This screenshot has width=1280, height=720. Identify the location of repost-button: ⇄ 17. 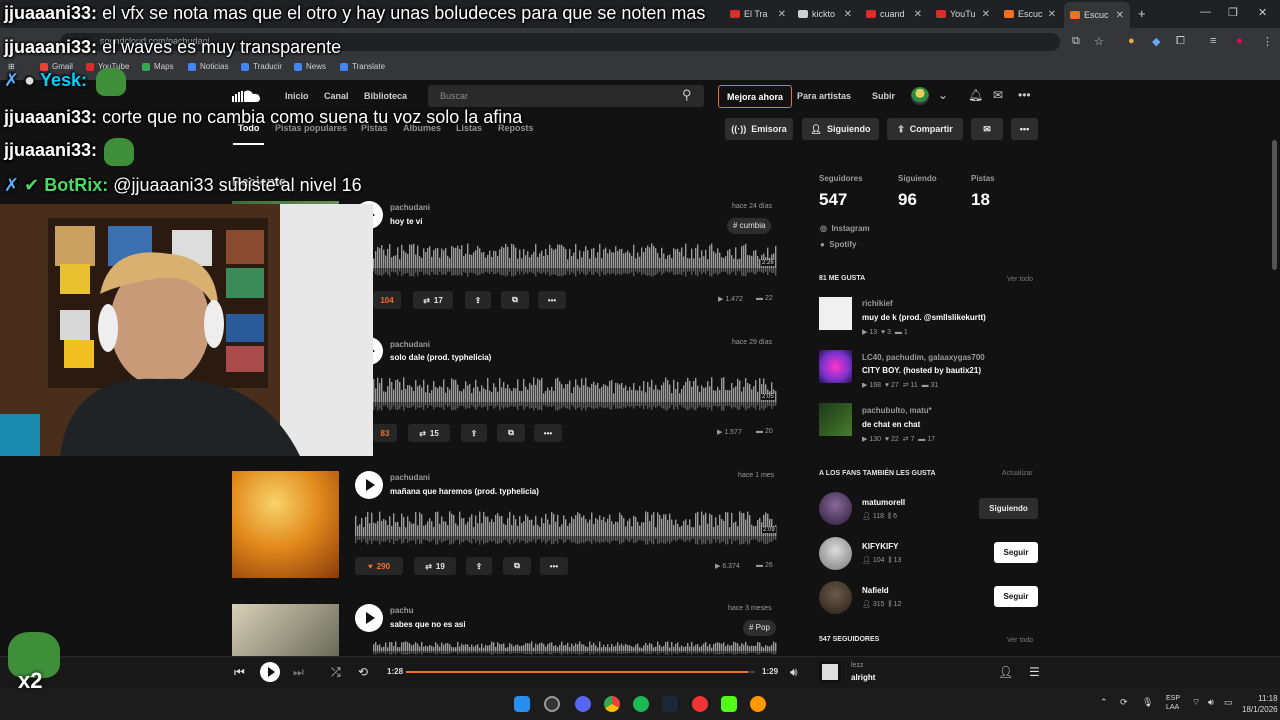
(433, 300).